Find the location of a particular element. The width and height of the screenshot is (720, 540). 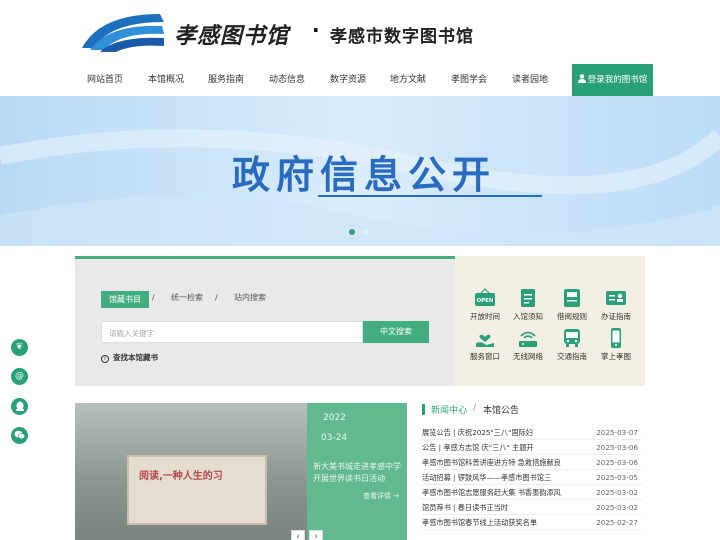

main-nav: 网站首页 本馆概况 服务指南 动态信息 数字资源 地方文献 孝图学会 读者园地 is located at coordinates (322, 79).